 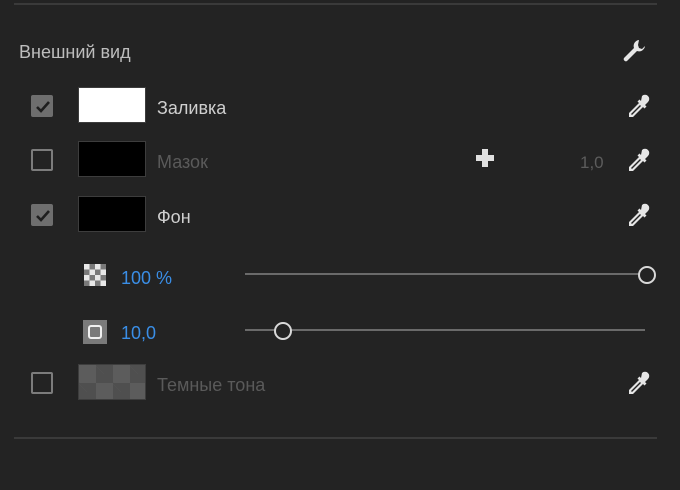 I want to click on size-value: 10,0, so click(x=138, y=333).